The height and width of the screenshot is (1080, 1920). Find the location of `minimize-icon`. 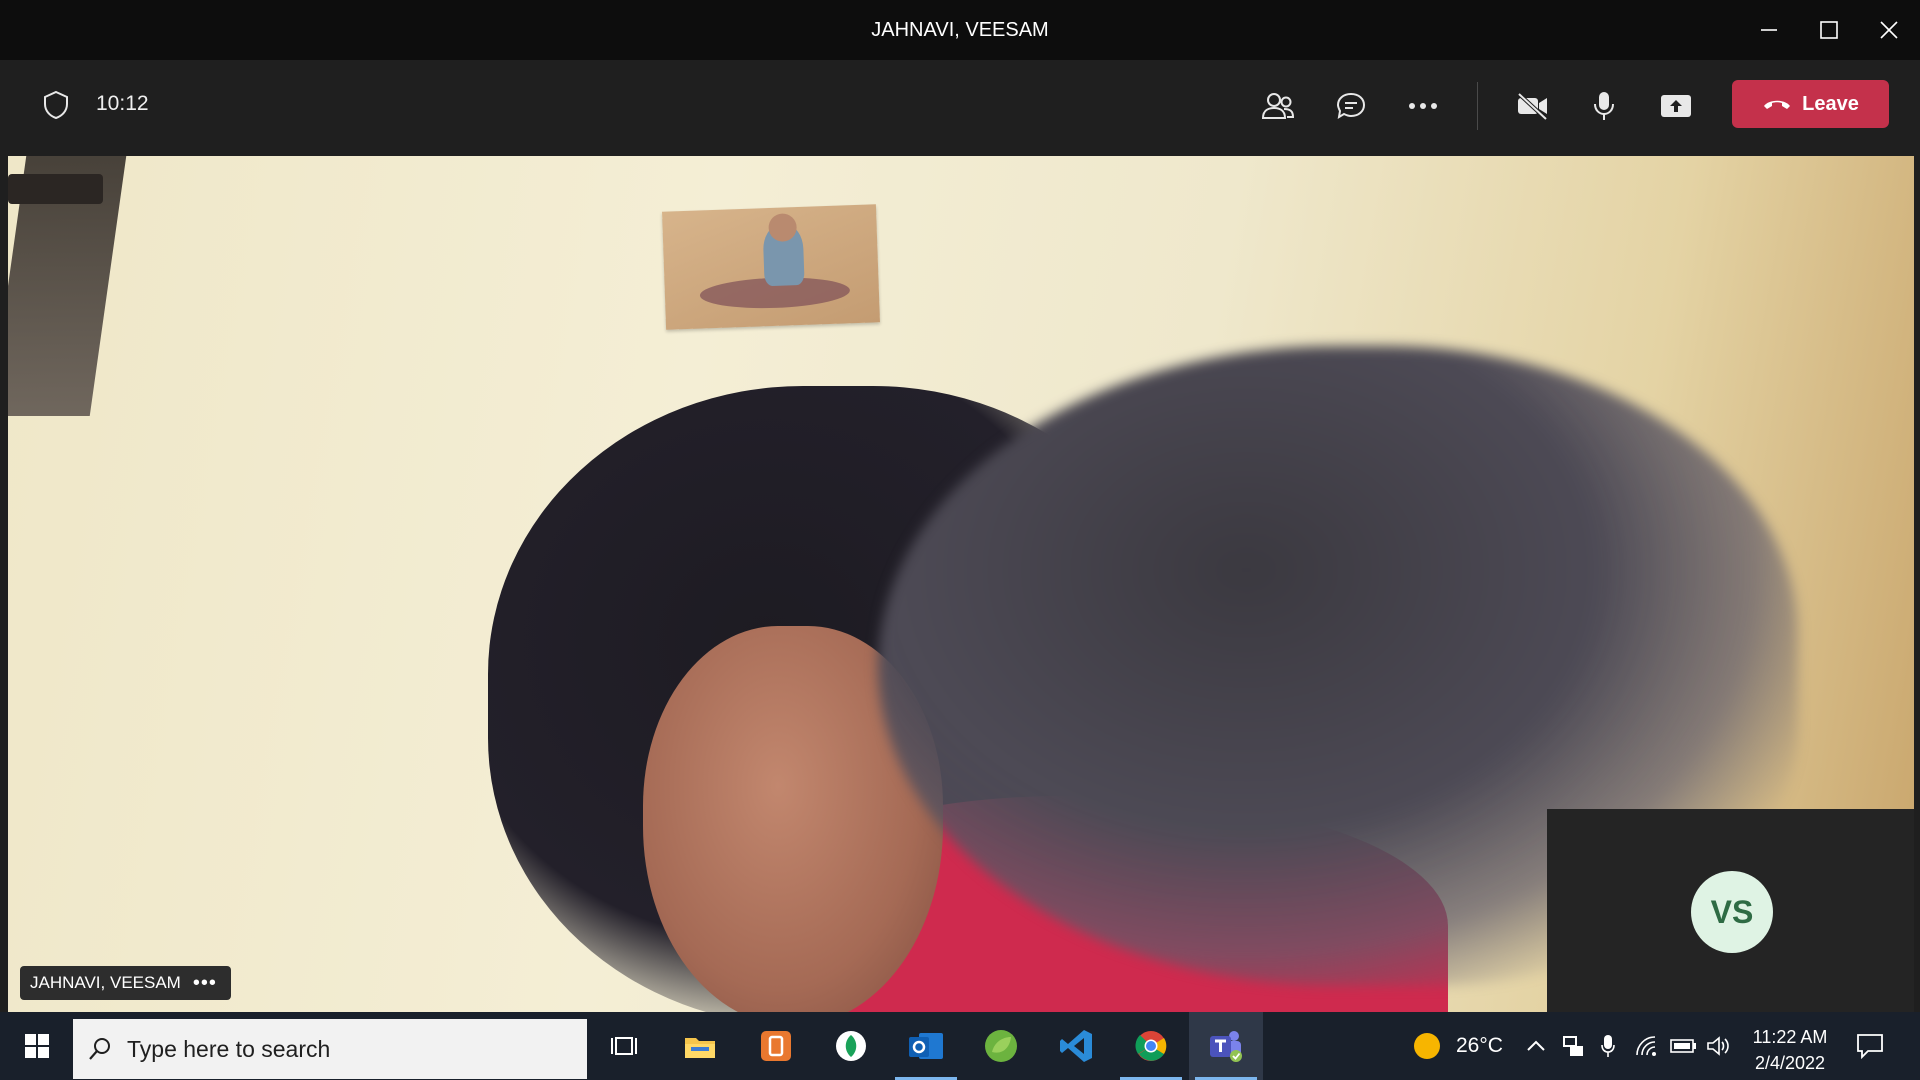

minimize-icon is located at coordinates (1769, 30).